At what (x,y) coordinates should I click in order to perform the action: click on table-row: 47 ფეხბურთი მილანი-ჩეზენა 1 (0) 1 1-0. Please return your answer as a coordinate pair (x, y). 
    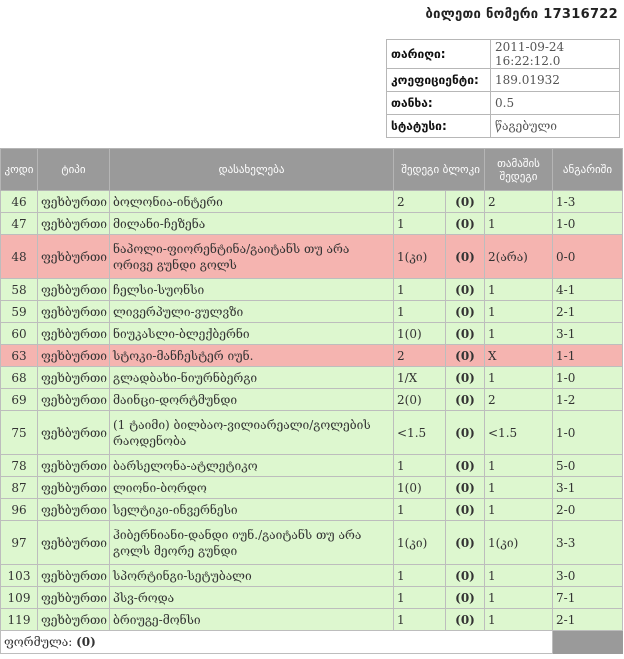
    Looking at the image, I should click on (311, 223).